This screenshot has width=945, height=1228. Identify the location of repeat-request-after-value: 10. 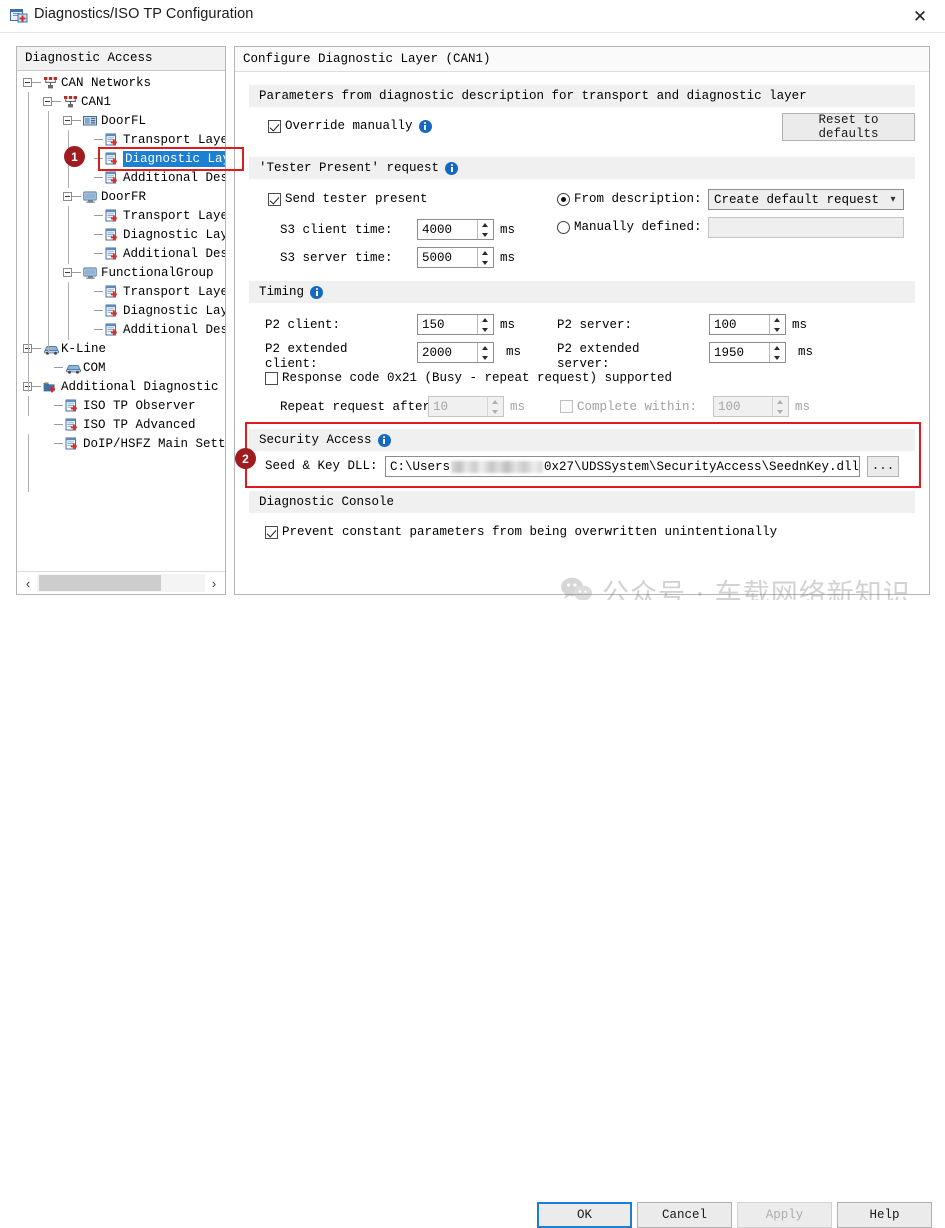
(458, 406).